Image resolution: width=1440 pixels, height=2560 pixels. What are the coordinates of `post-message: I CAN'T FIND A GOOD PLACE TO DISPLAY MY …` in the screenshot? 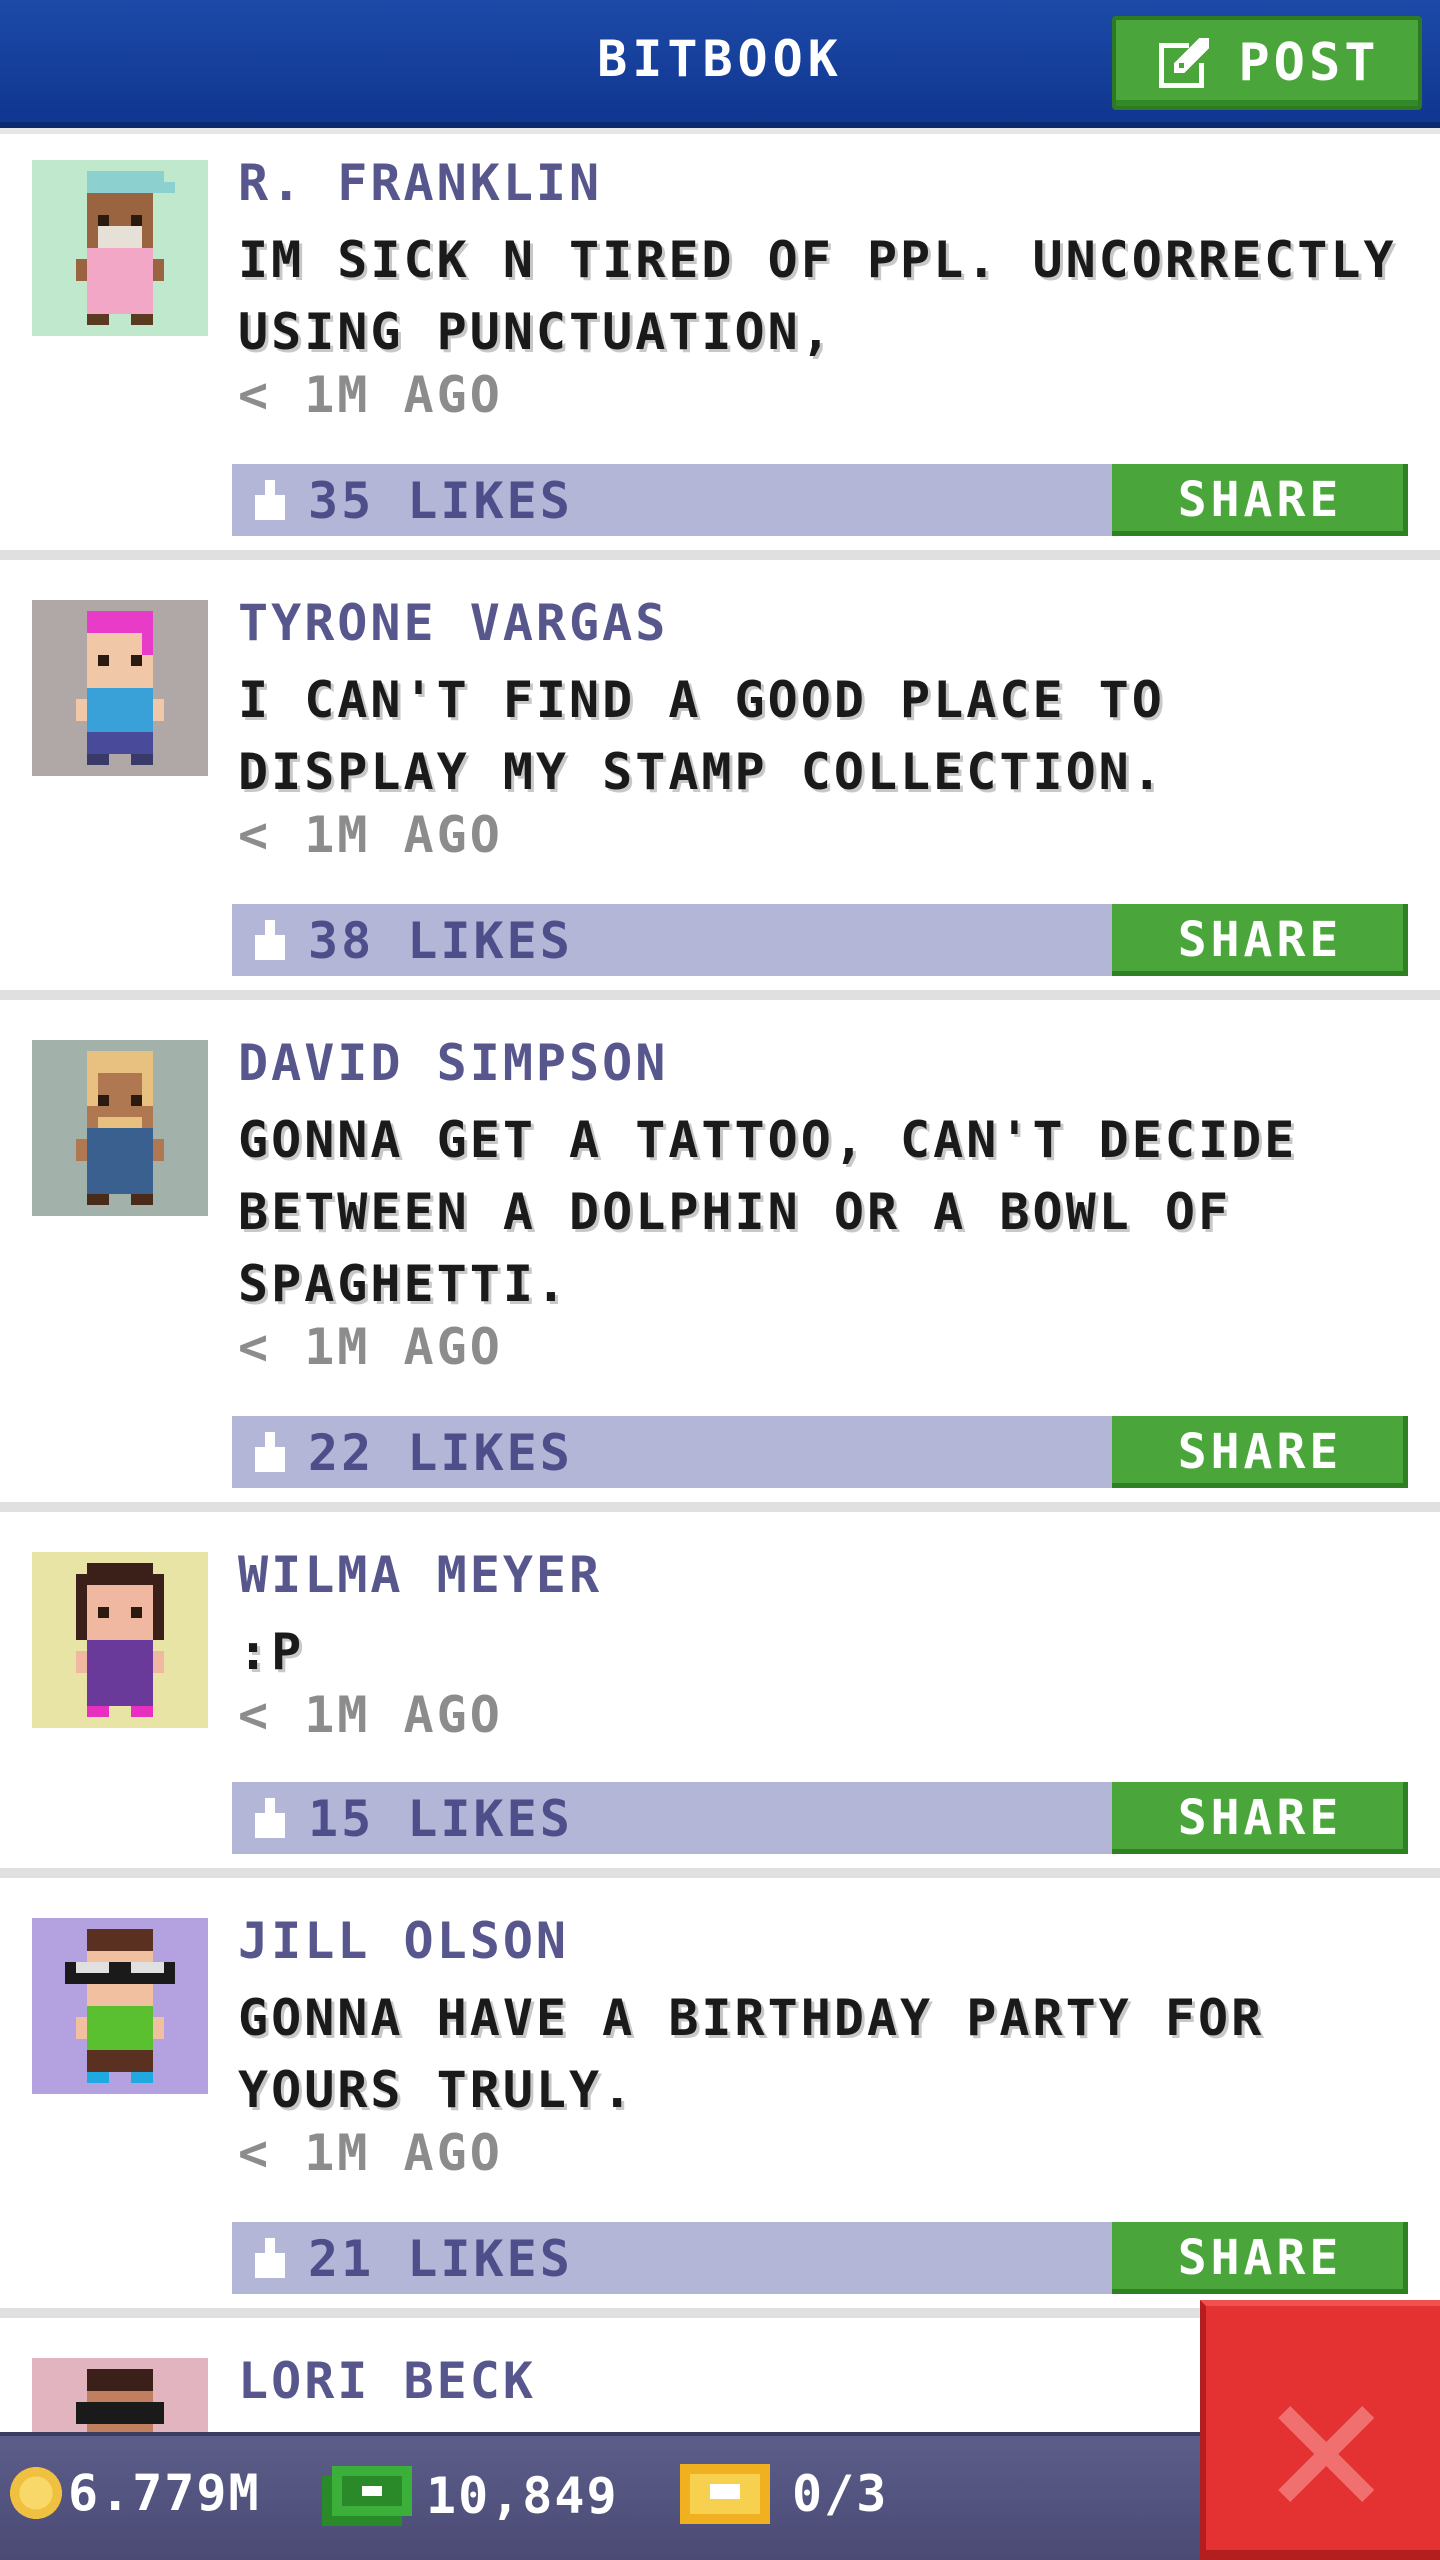 It's located at (701, 736).